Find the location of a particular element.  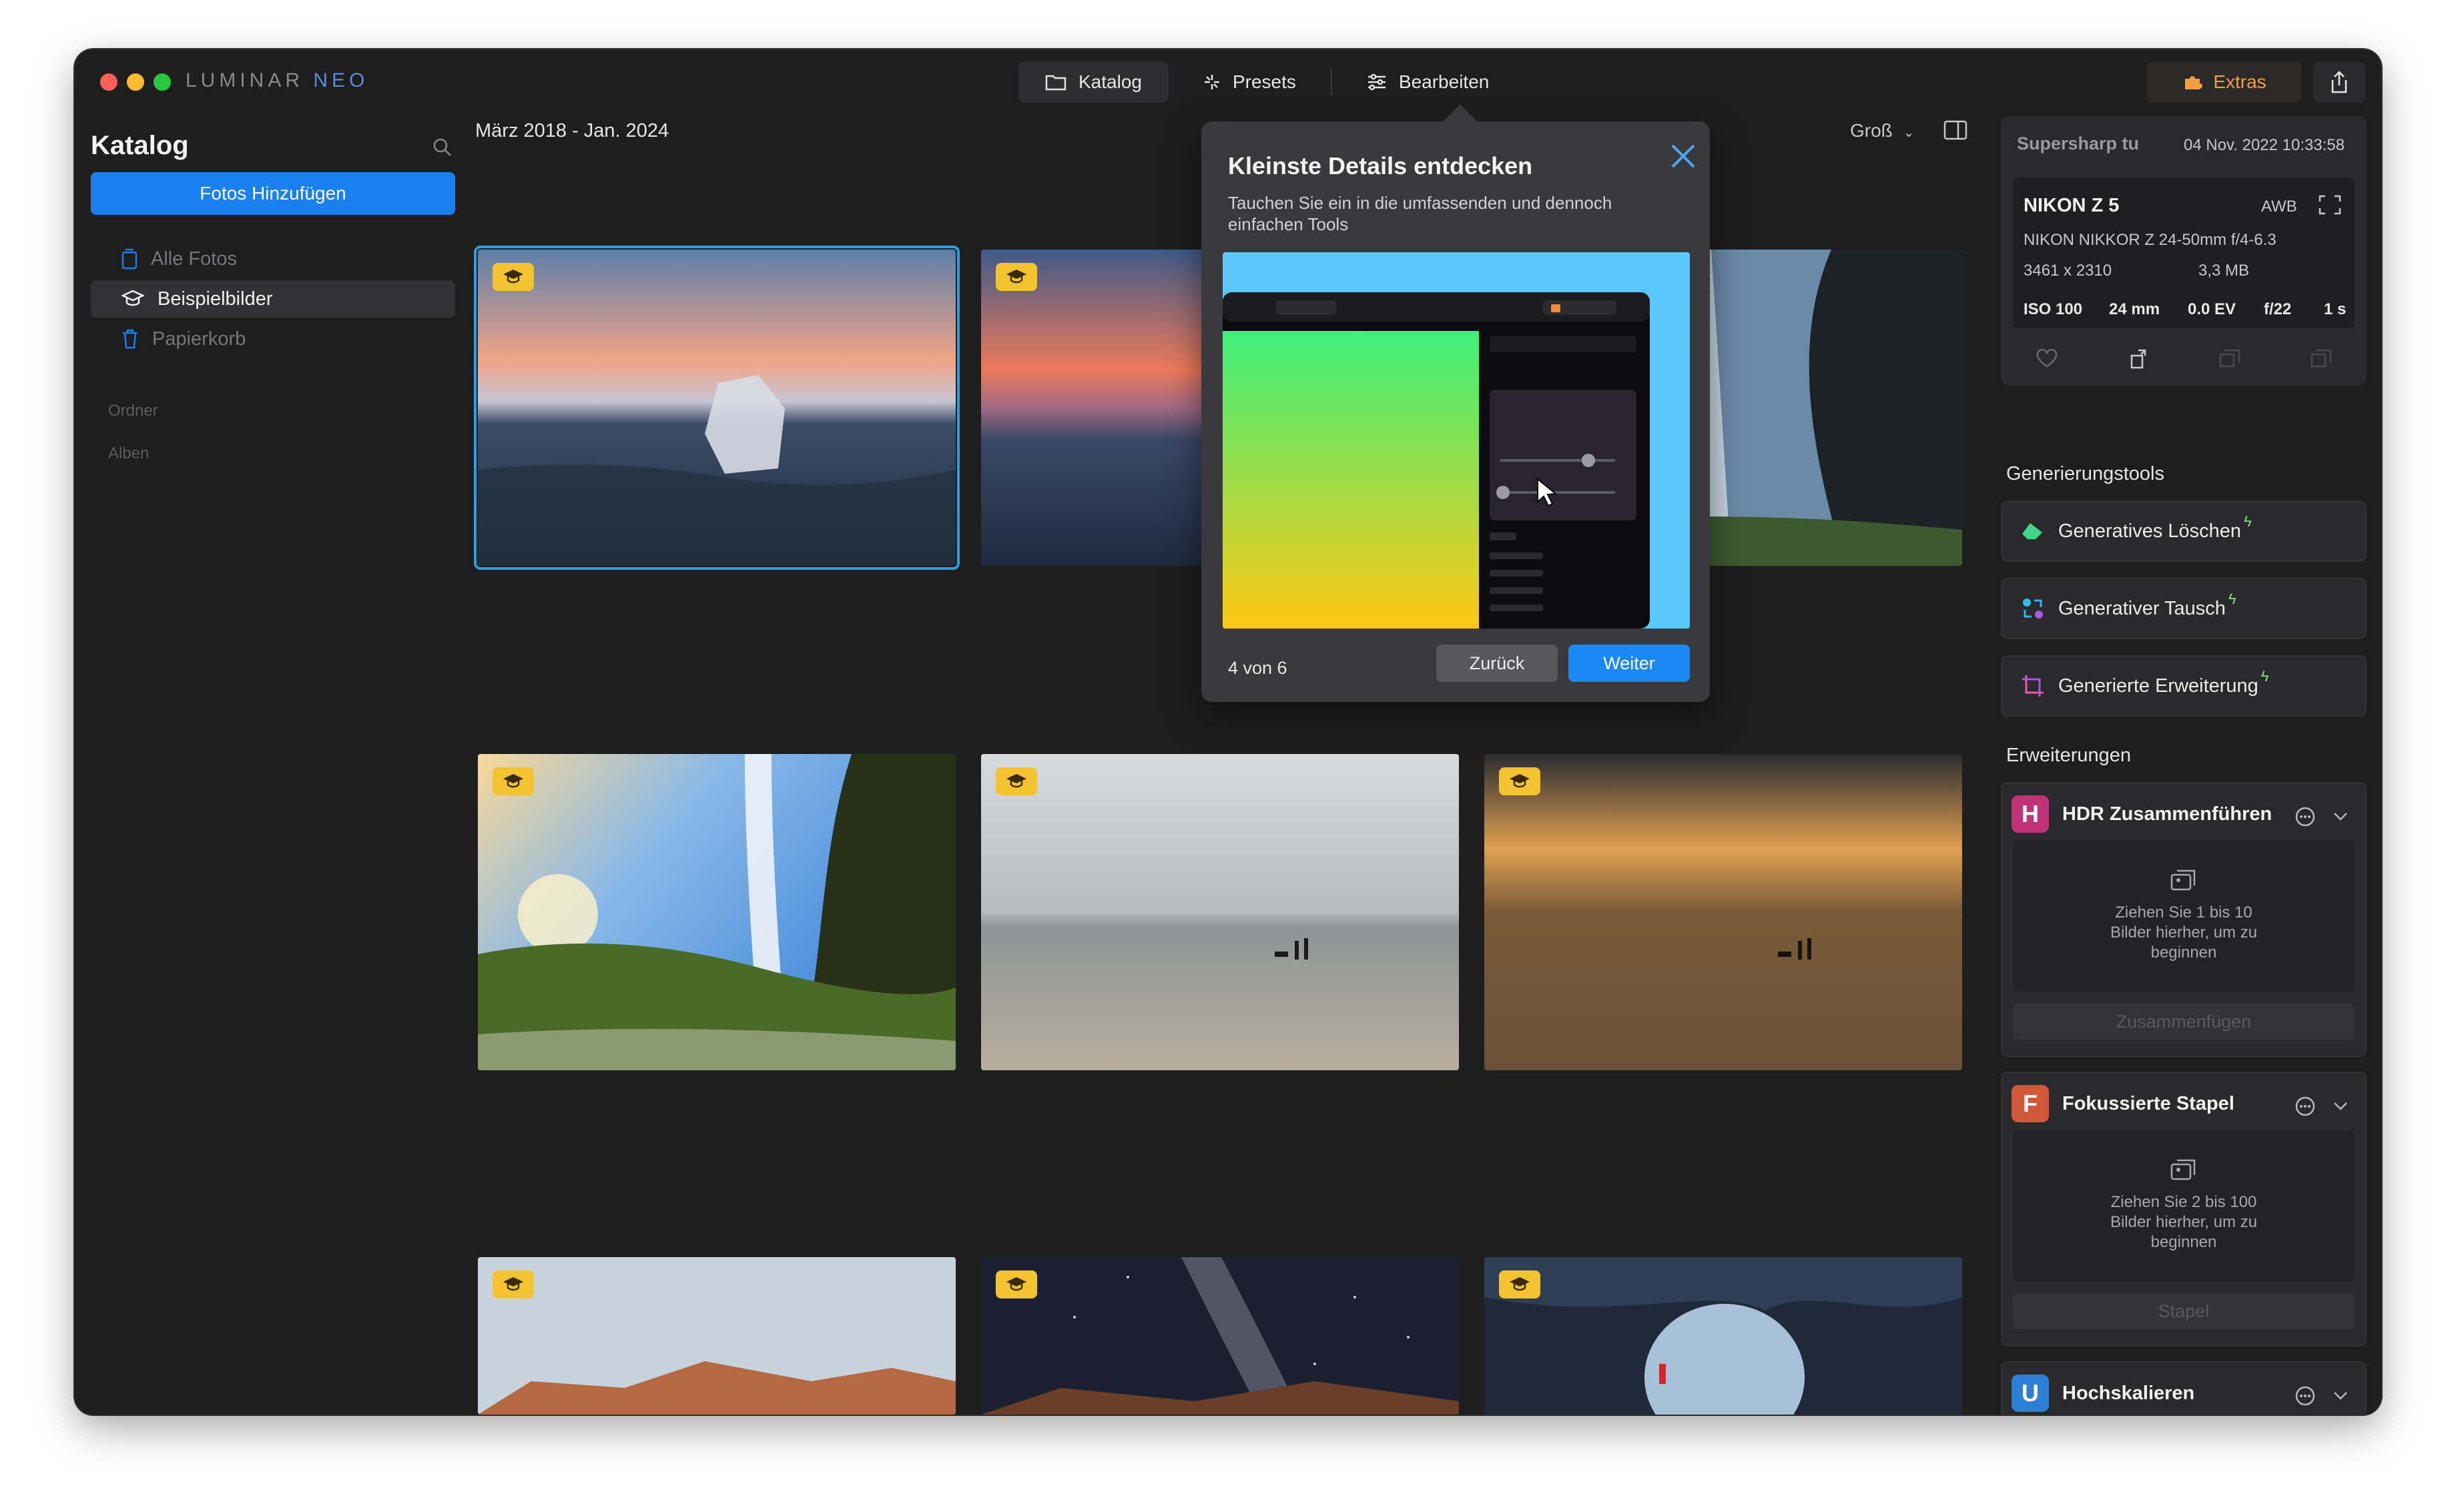

extension-header: U Hochskalieren is located at coordinates (2103, 1393).